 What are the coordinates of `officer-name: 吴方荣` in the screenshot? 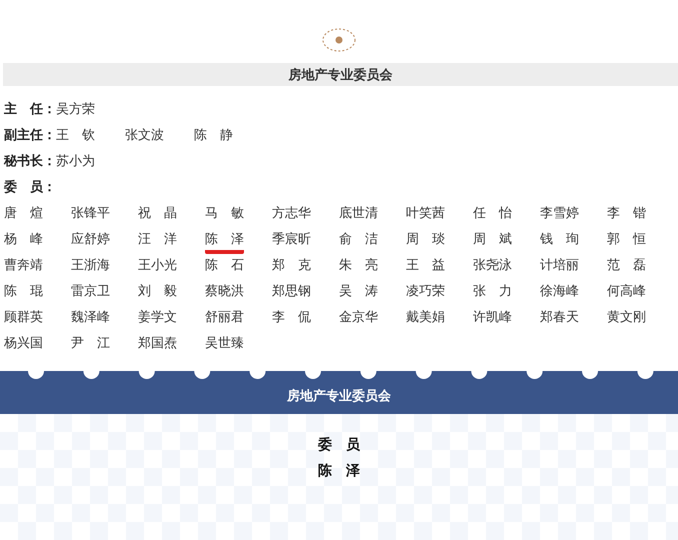 It's located at (75, 109).